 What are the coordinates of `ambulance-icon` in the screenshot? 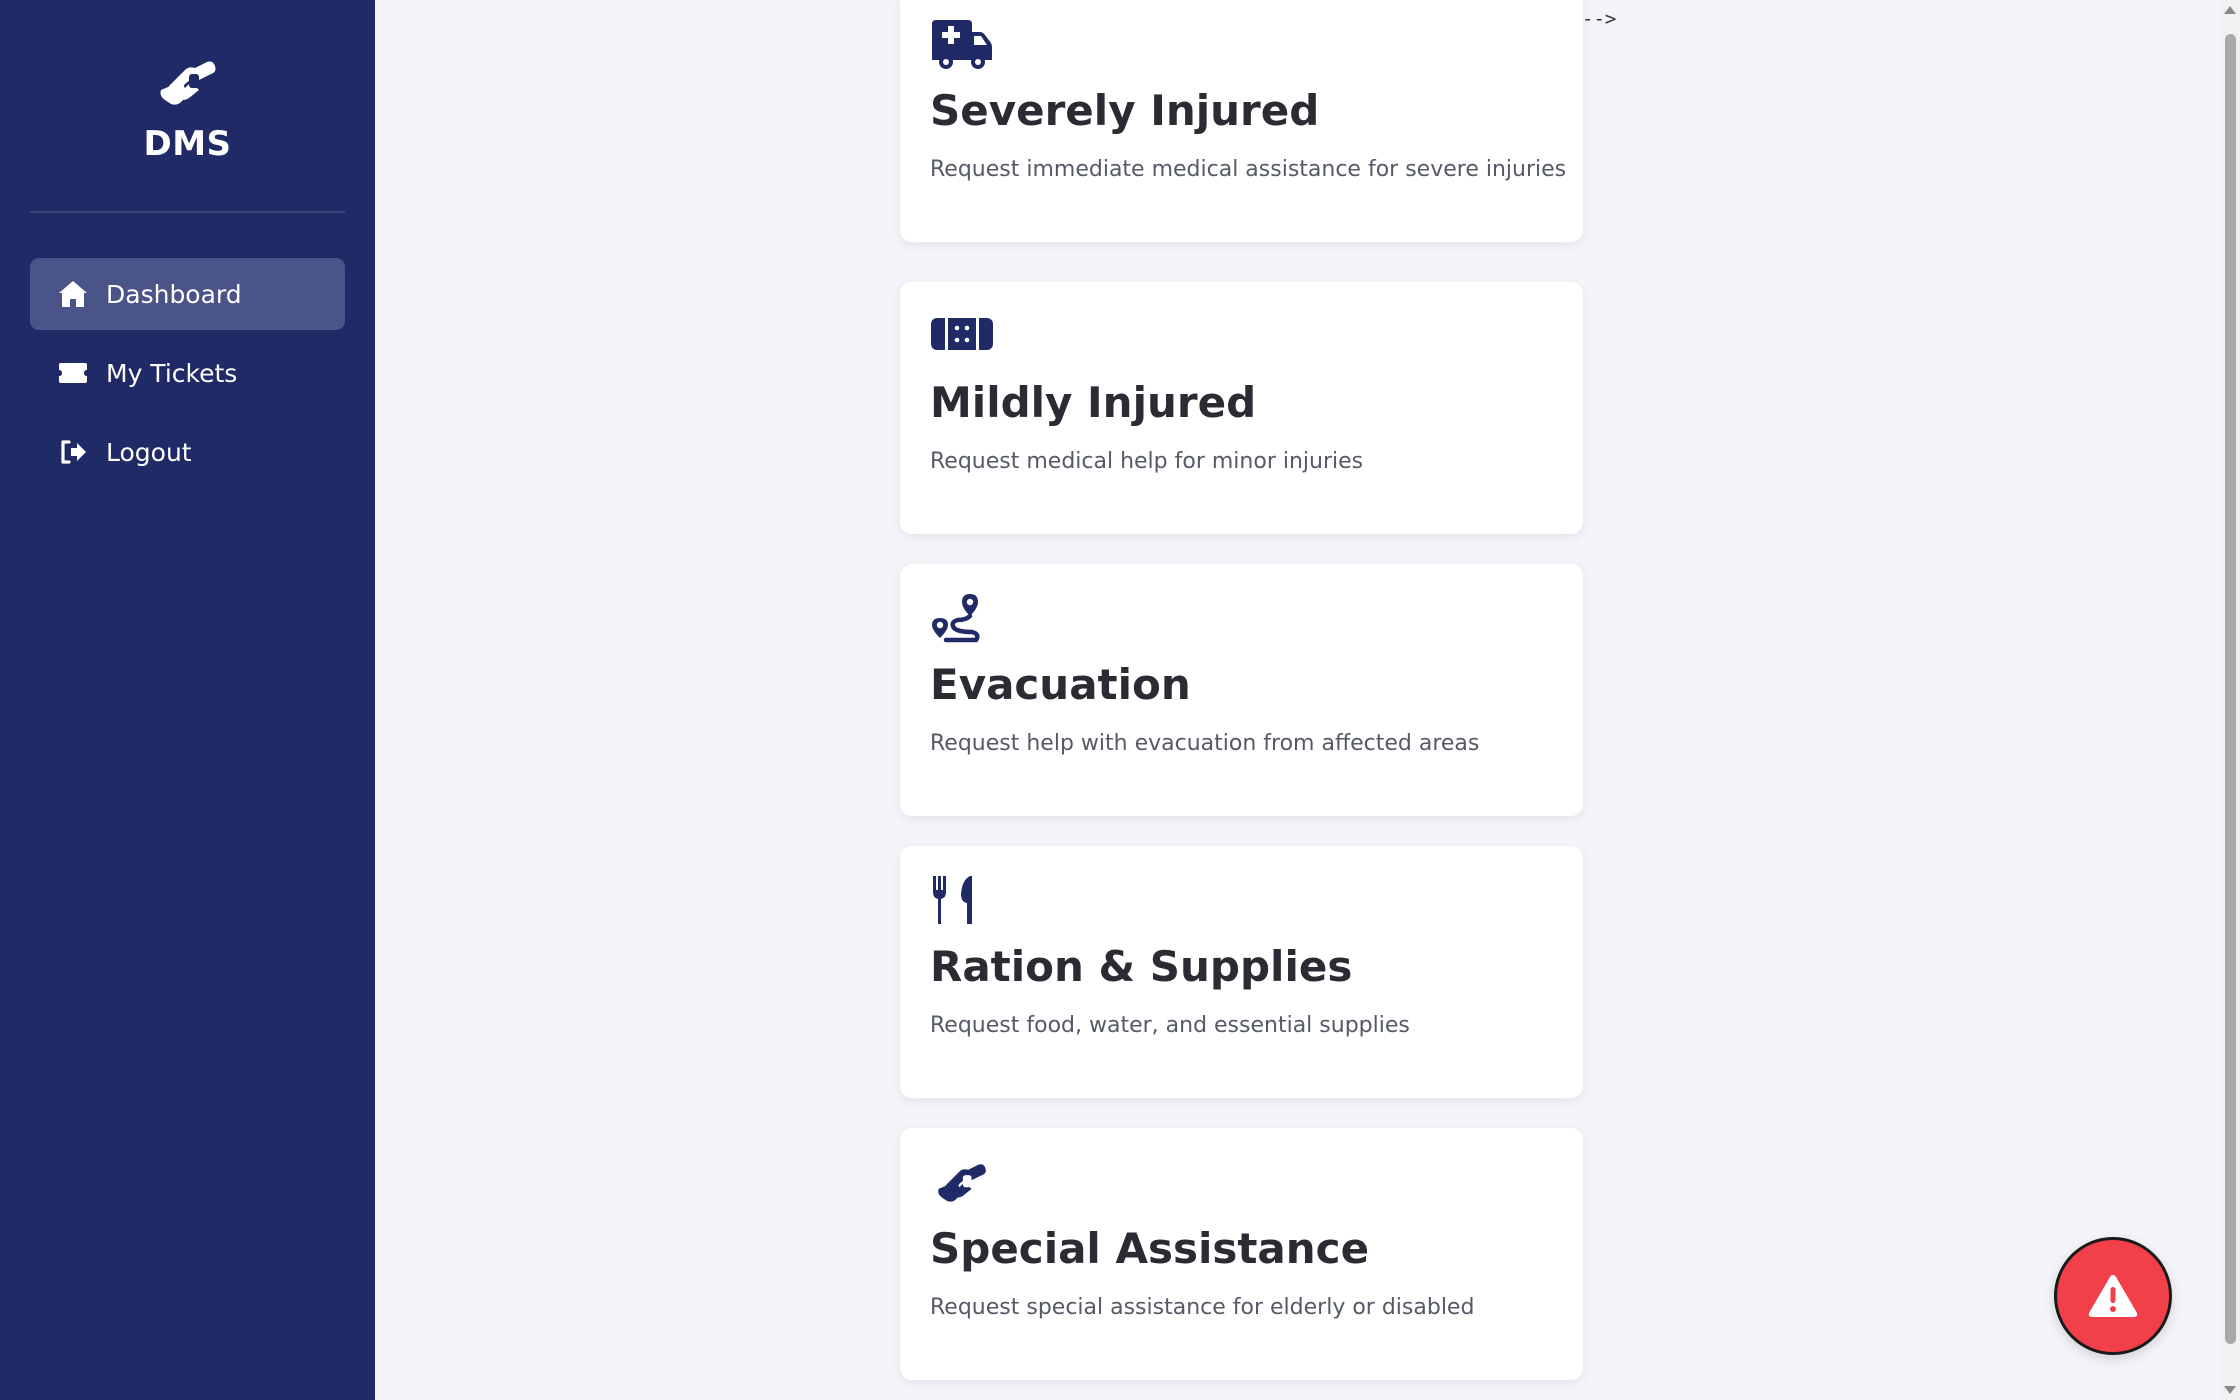 It's located at (962, 44).